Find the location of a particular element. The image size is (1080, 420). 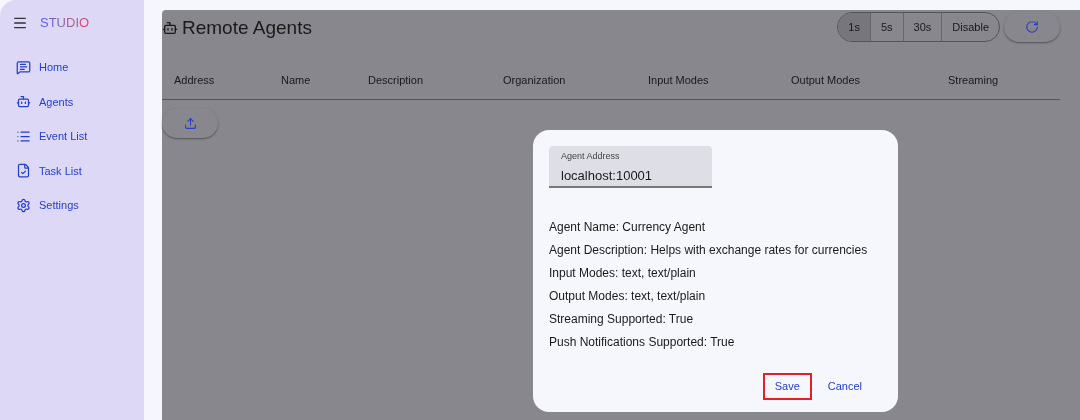

document-check-icon is located at coordinates (23, 171).